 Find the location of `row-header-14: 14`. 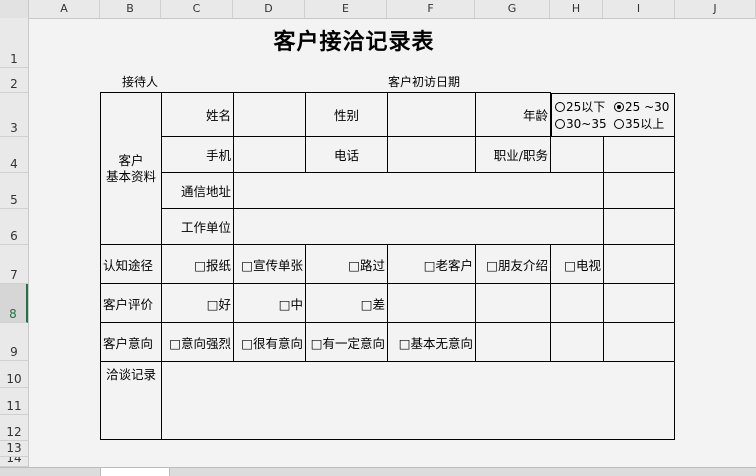

row-header-14: 14 is located at coordinates (14, 462).